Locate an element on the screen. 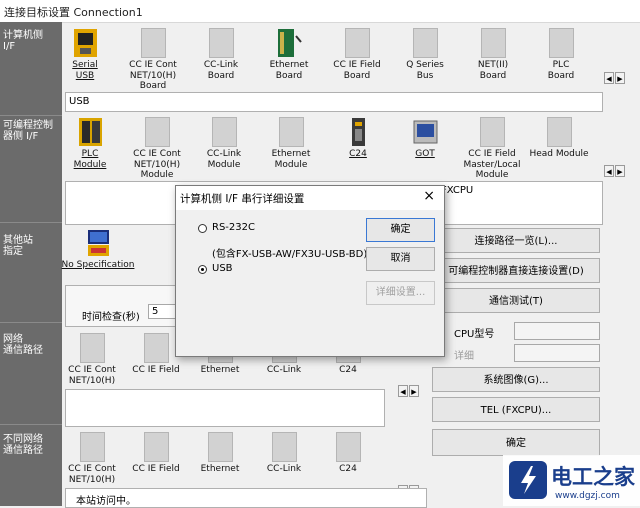 This screenshot has height=508, width=640. cpu-type-field is located at coordinates (557, 331).